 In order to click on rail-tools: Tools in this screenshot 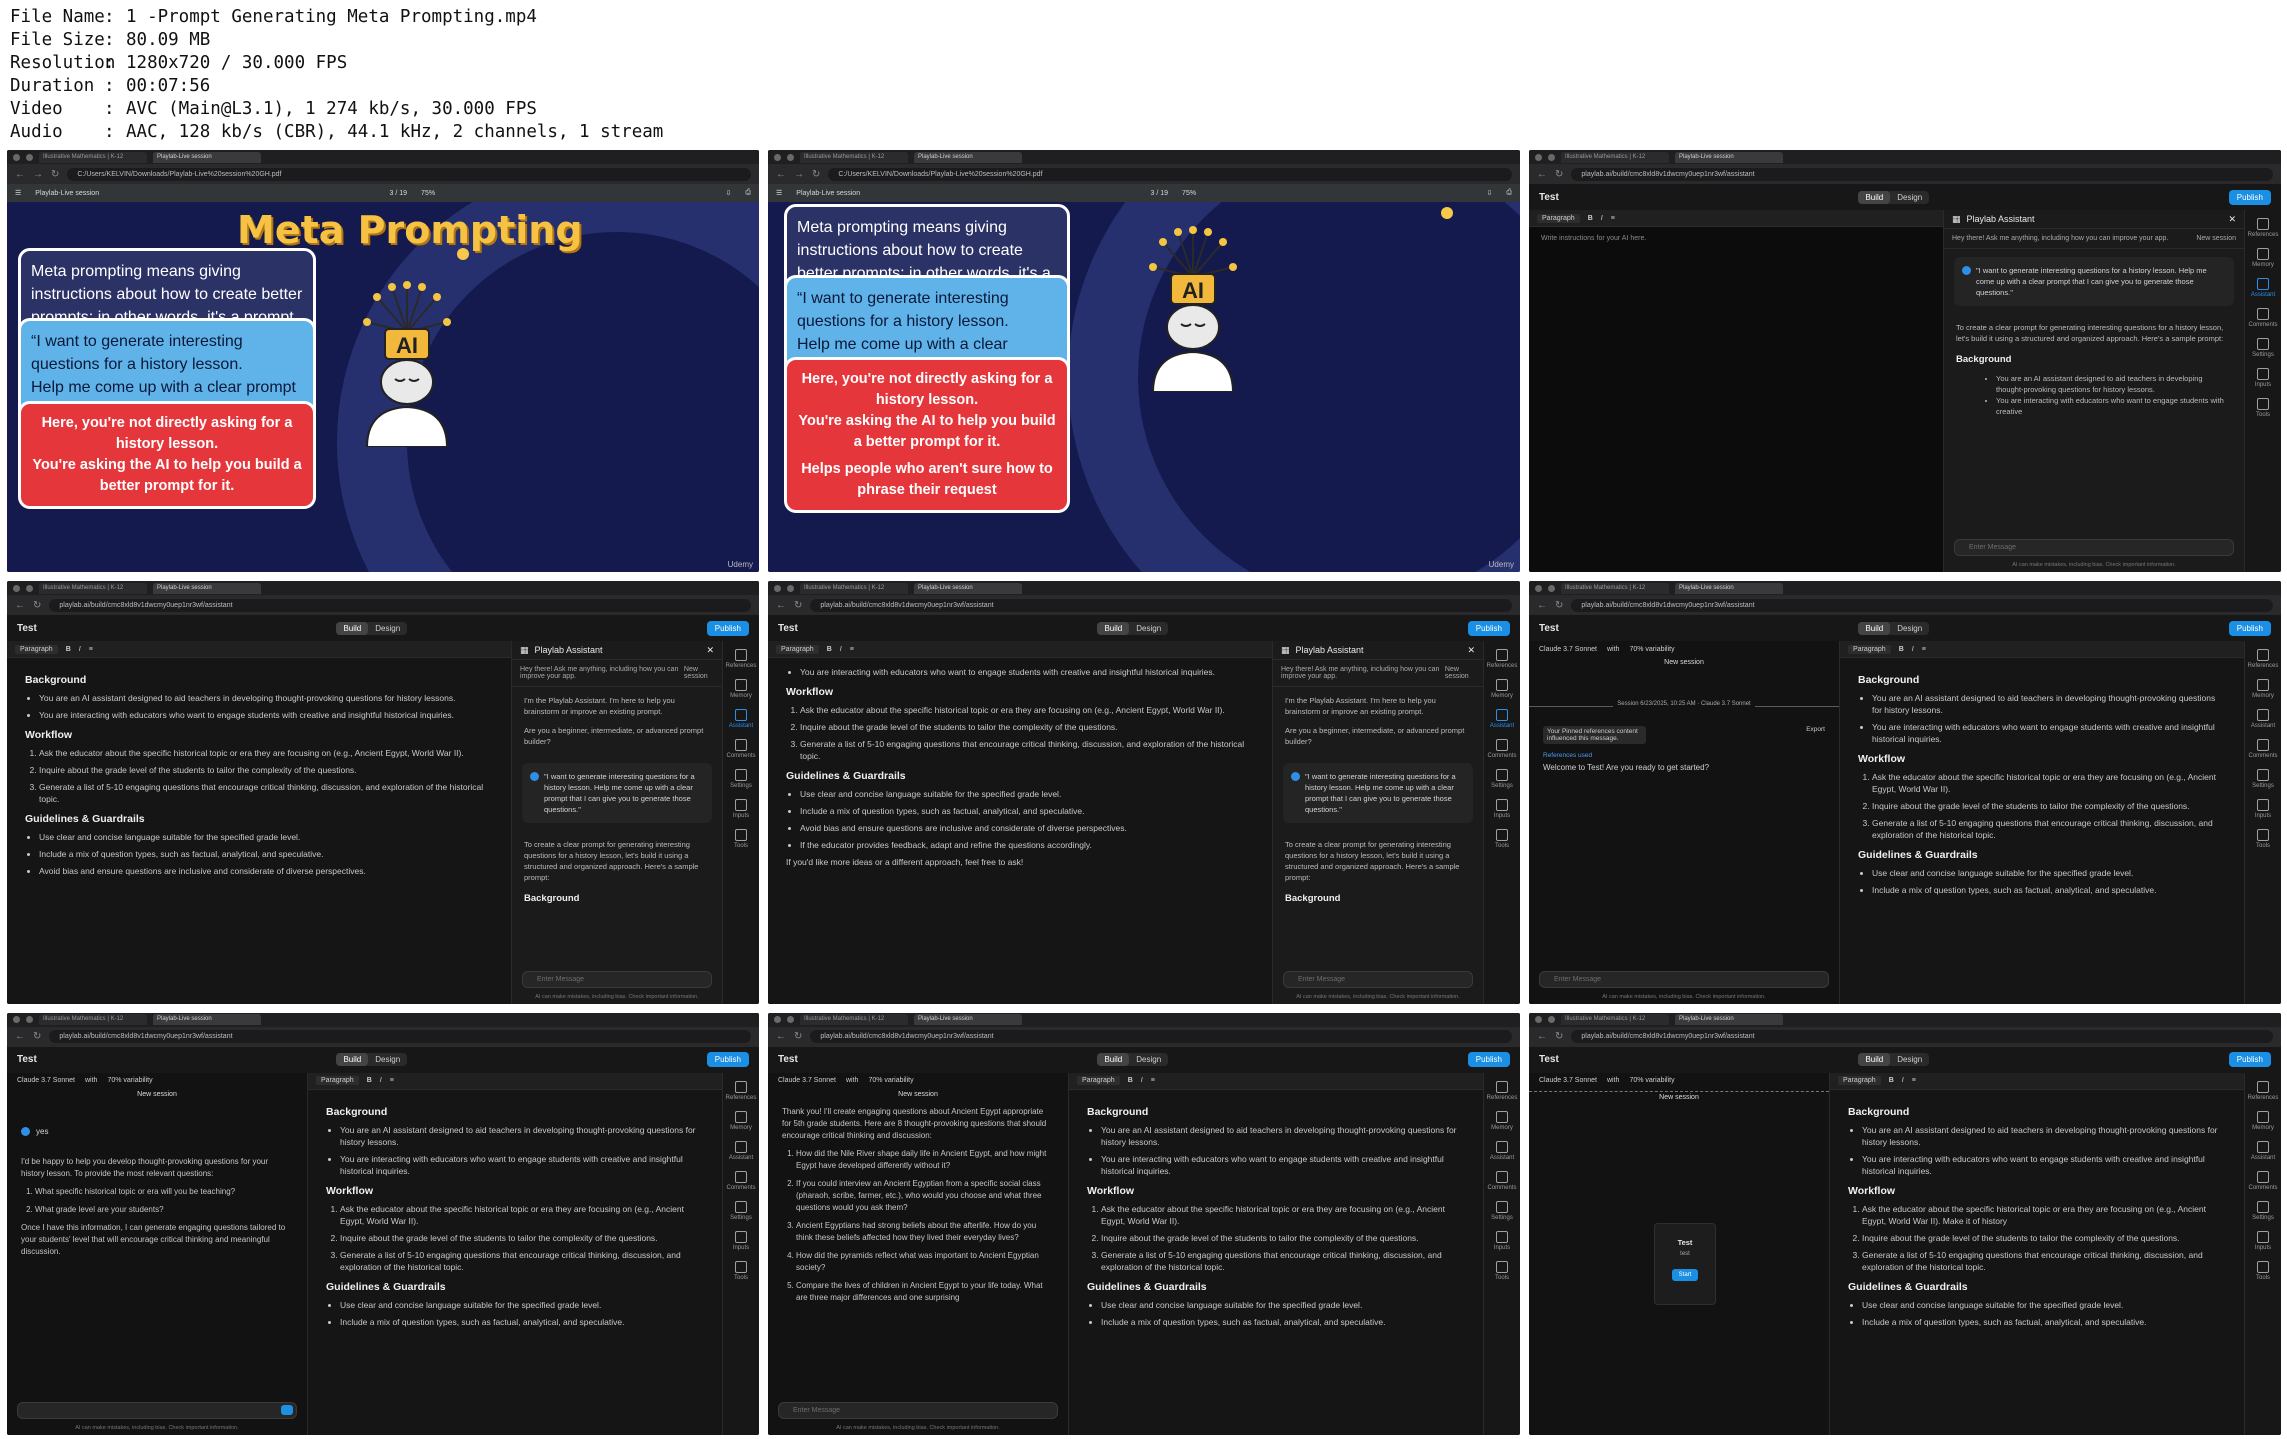, I will do `click(741, 1270)`.